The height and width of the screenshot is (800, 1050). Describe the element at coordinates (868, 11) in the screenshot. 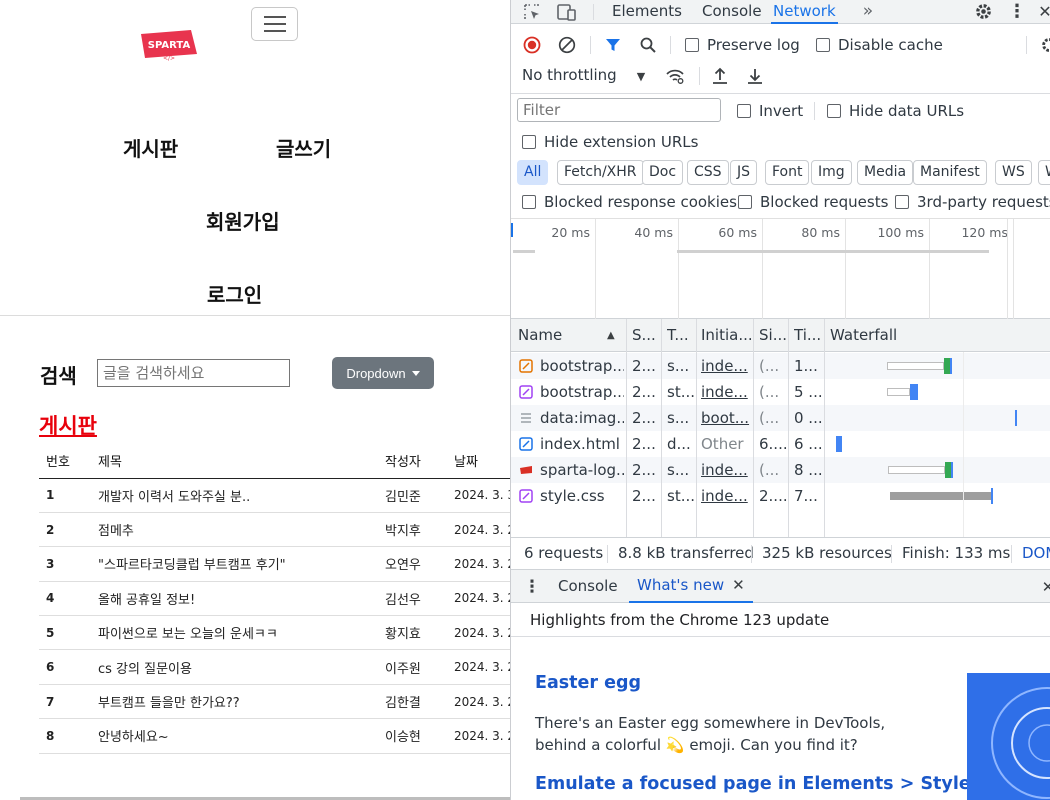

I see `more-tabs-chevron-icon: »` at that location.